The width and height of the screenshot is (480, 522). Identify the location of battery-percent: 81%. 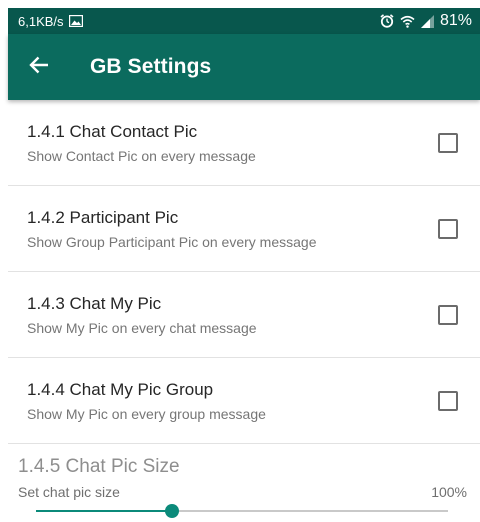
(455, 20).